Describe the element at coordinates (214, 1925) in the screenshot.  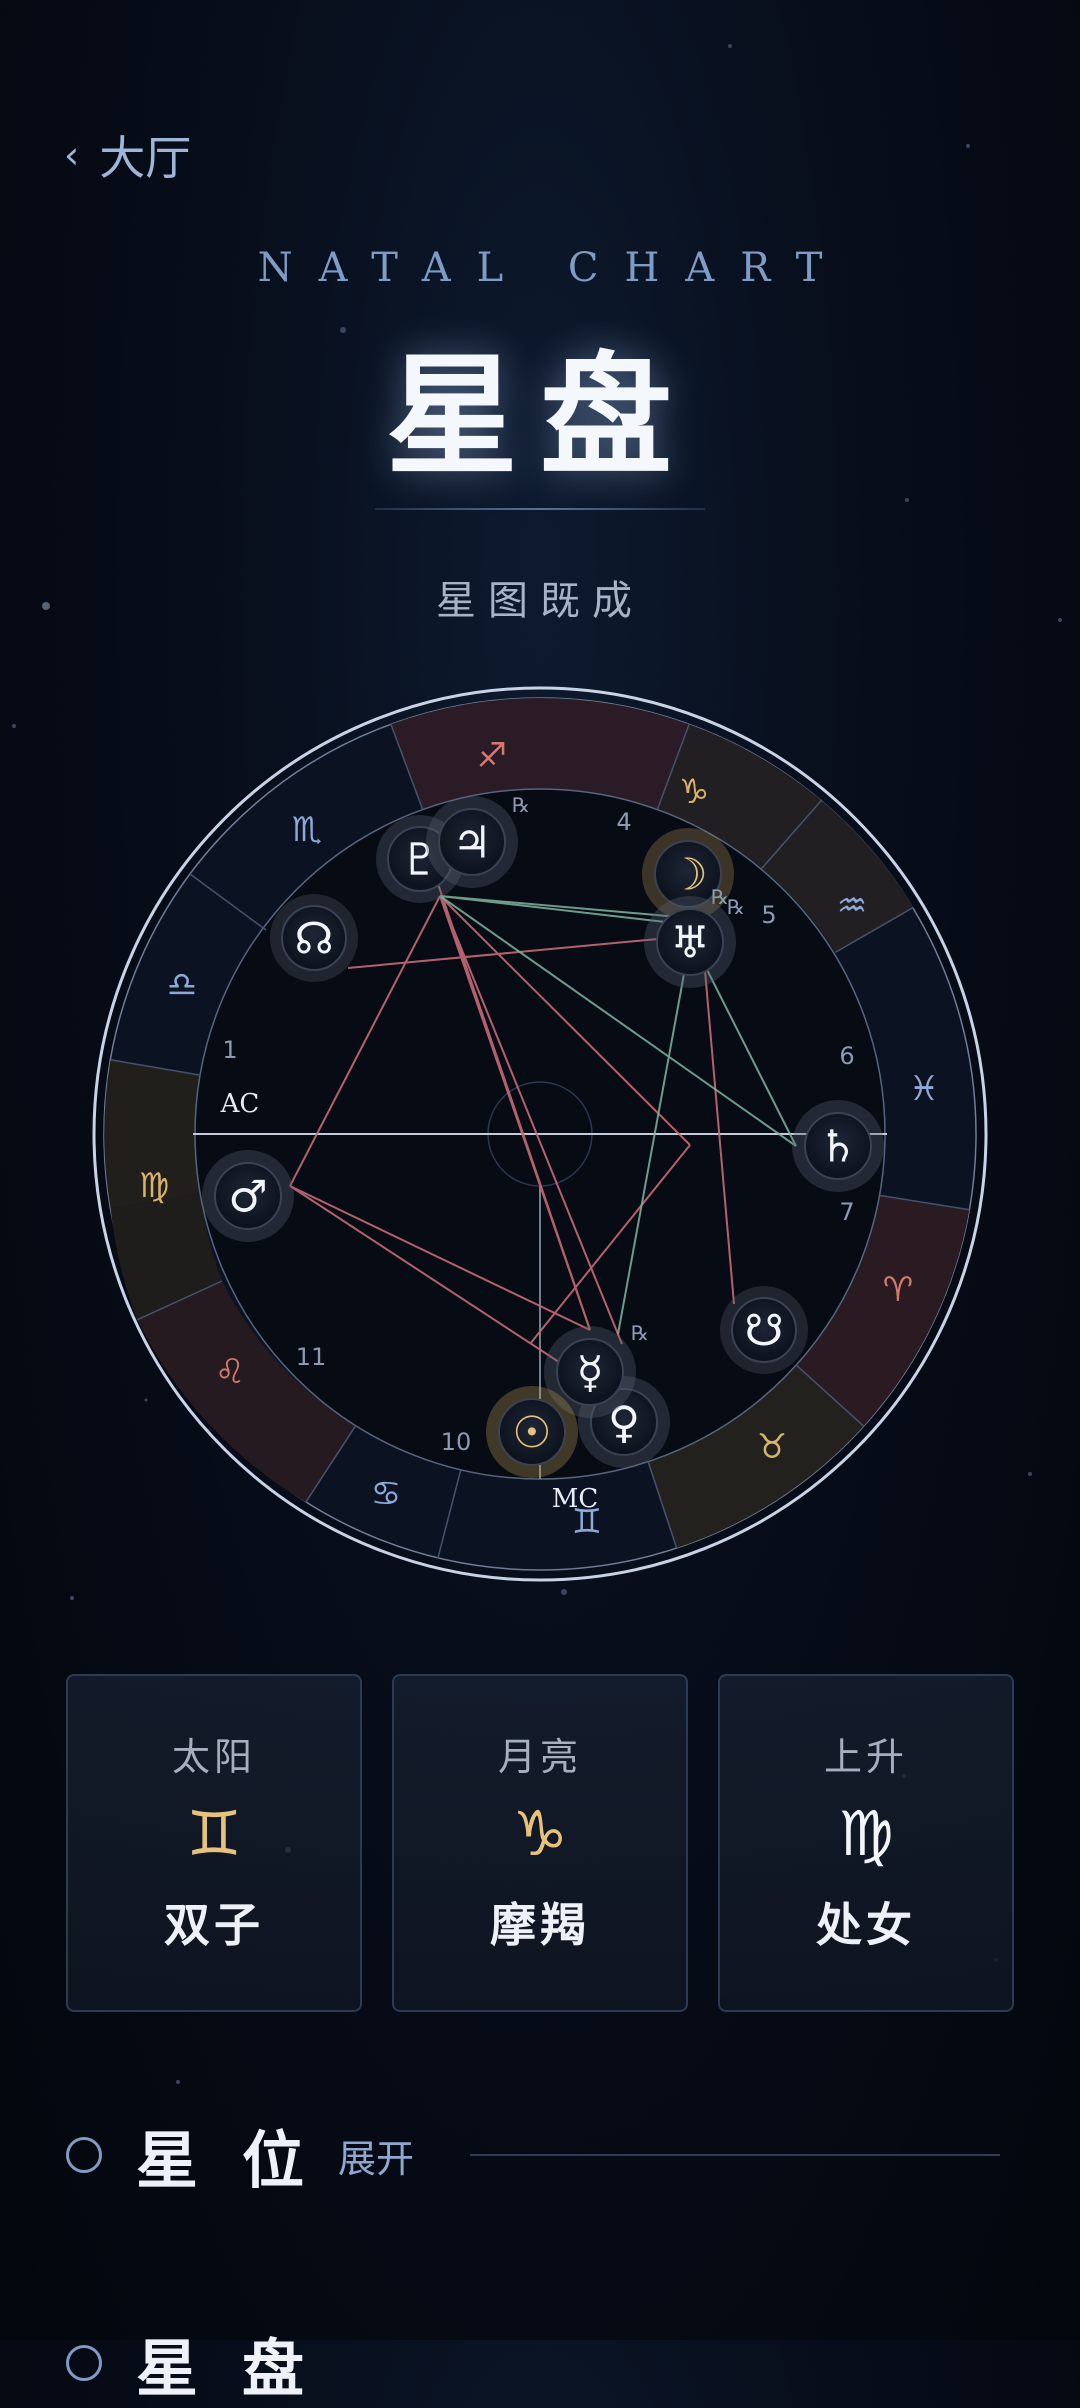
I see `card-sign-name: 双子` at that location.